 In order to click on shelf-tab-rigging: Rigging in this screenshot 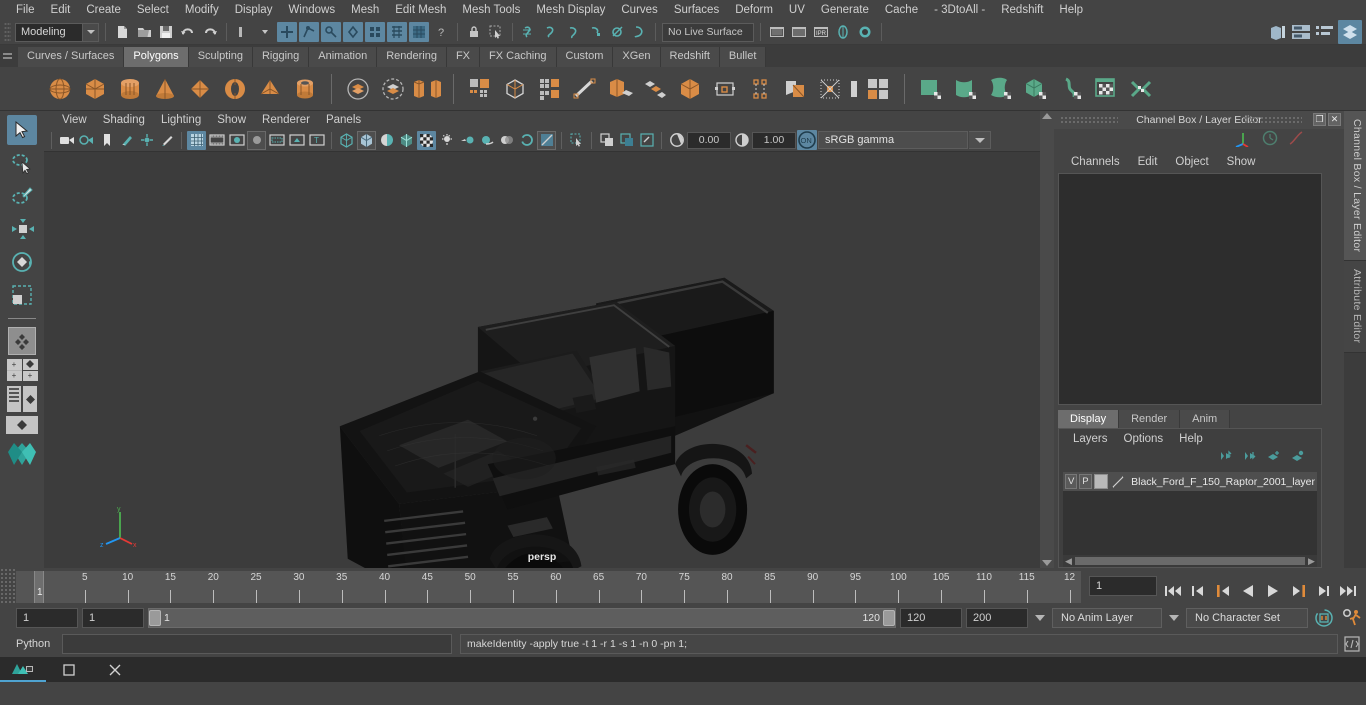, I will do `click(281, 57)`.